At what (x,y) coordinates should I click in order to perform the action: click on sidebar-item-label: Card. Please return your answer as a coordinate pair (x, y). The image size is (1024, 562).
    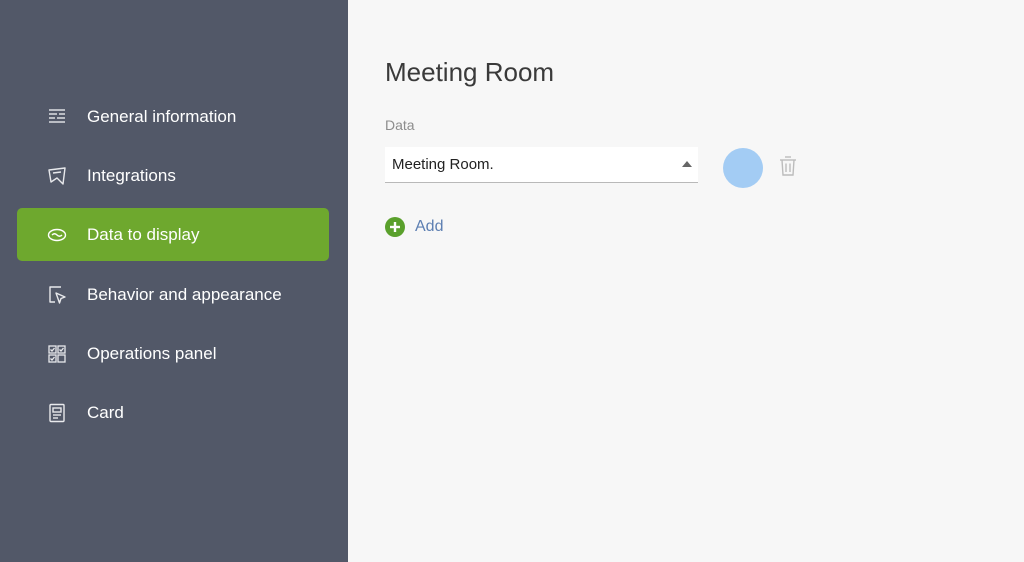
    Looking at the image, I should click on (105, 412).